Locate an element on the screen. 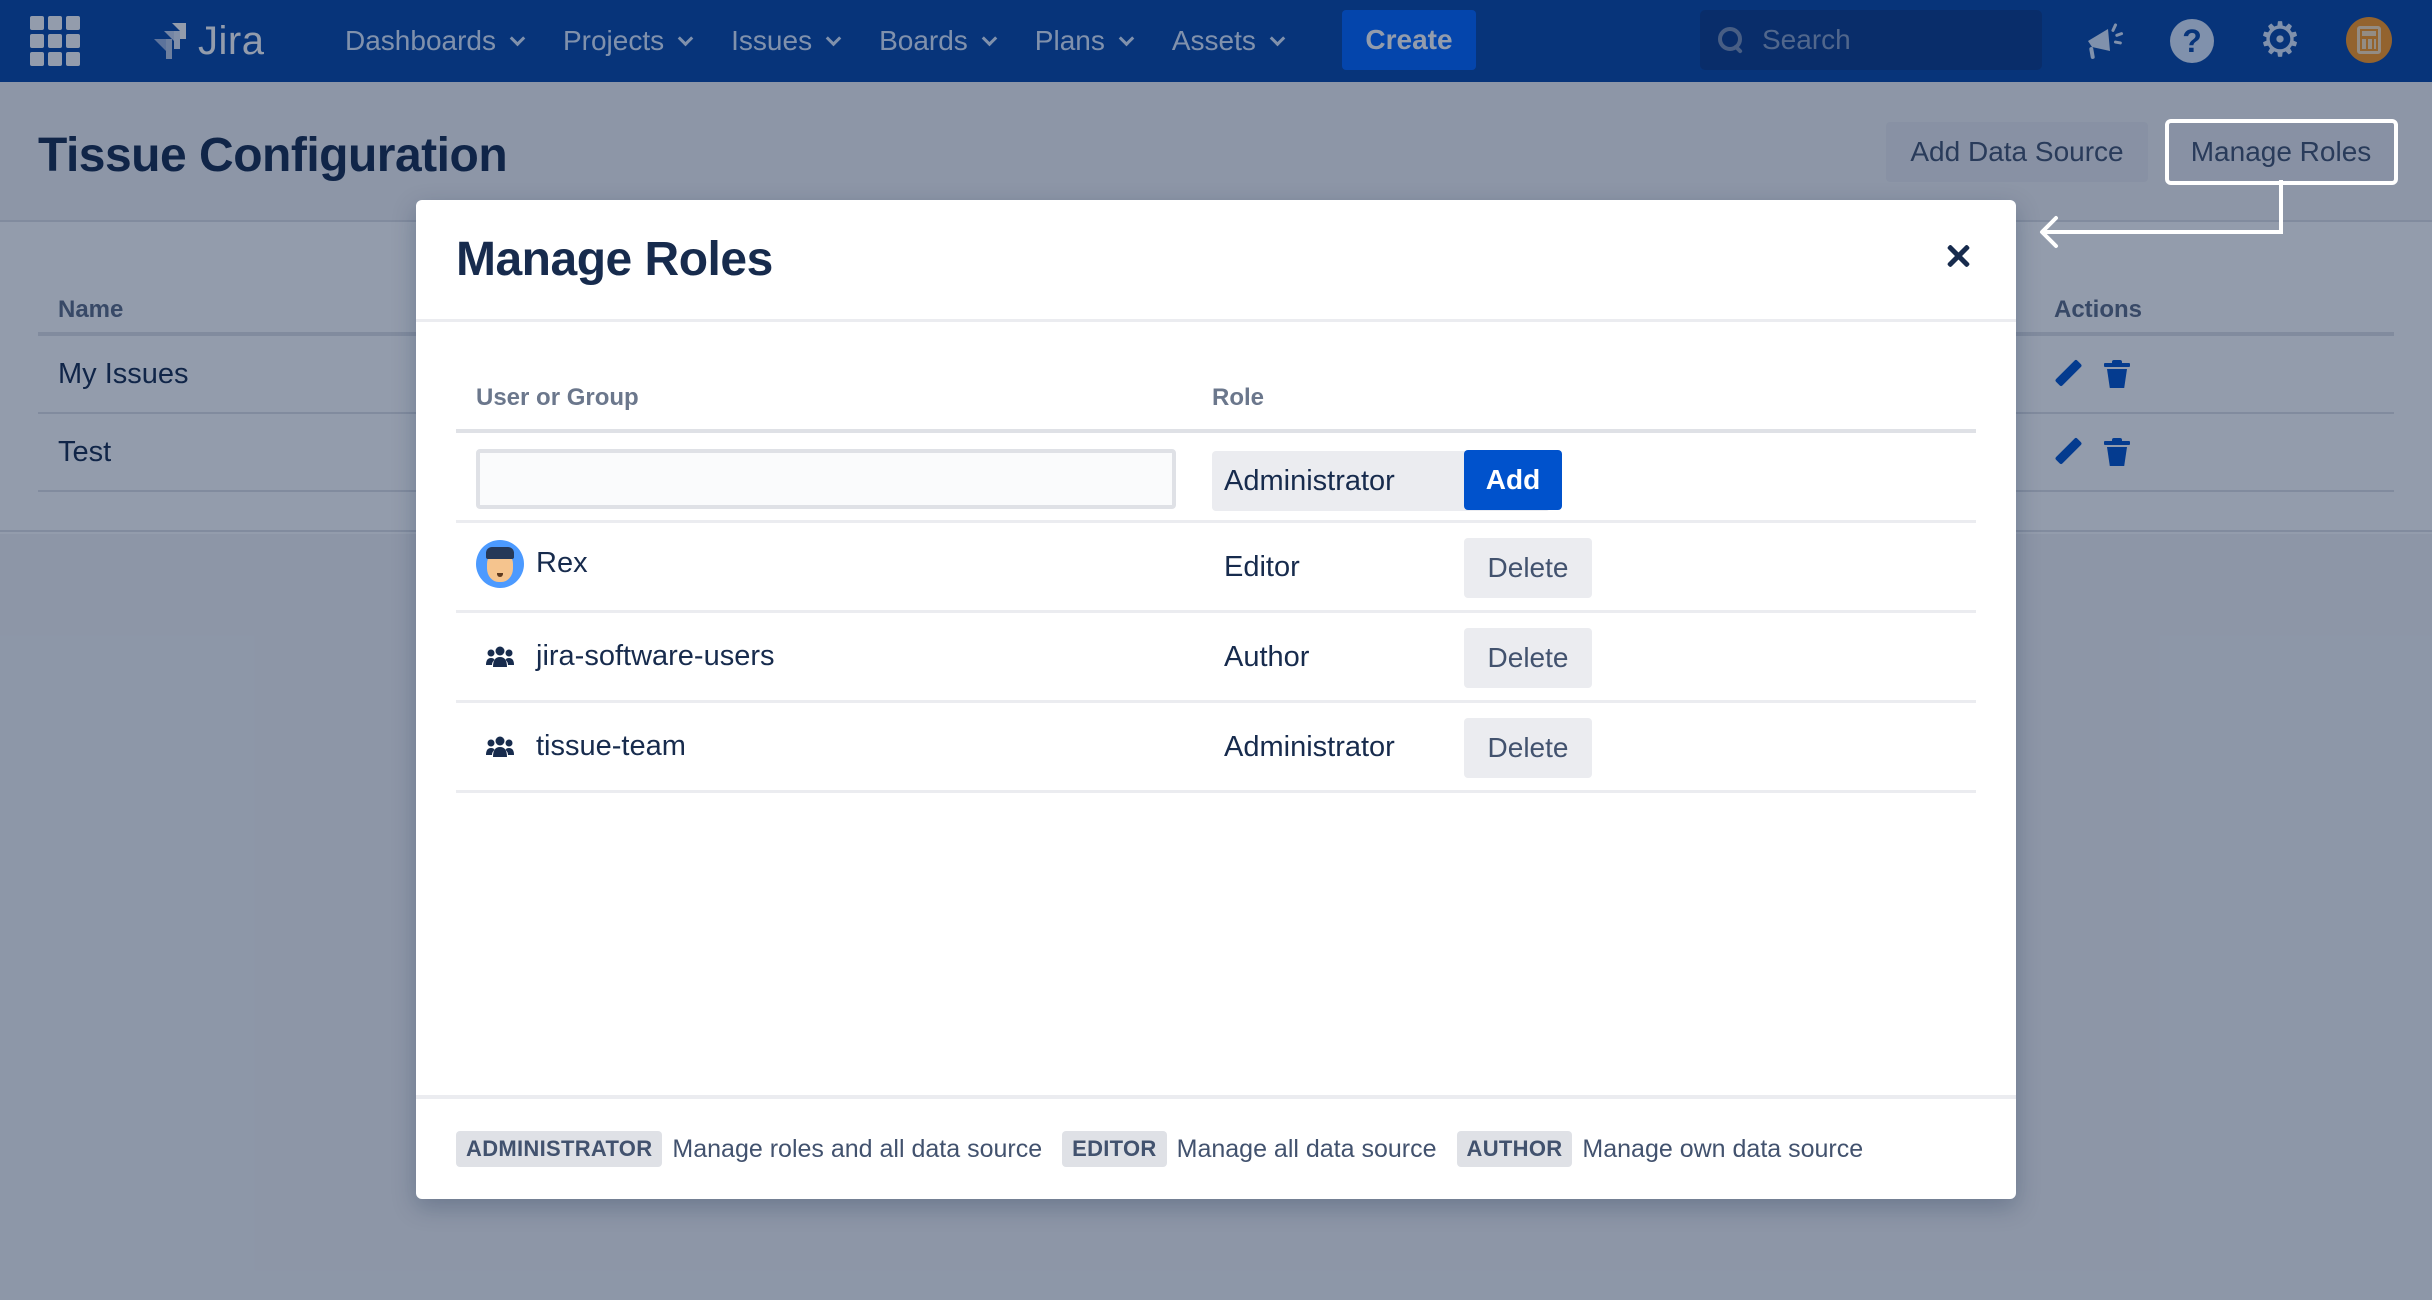 This screenshot has width=2432, height=1300. role-description: Manage roles and all data source is located at coordinates (857, 1148).